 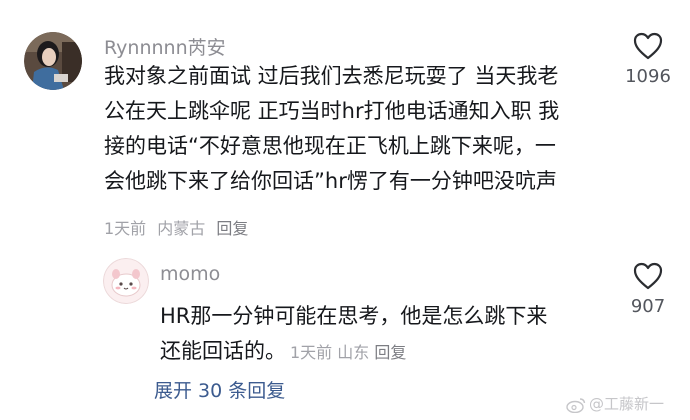 I want to click on reply-reply-button: 回复, so click(x=390, y=352).